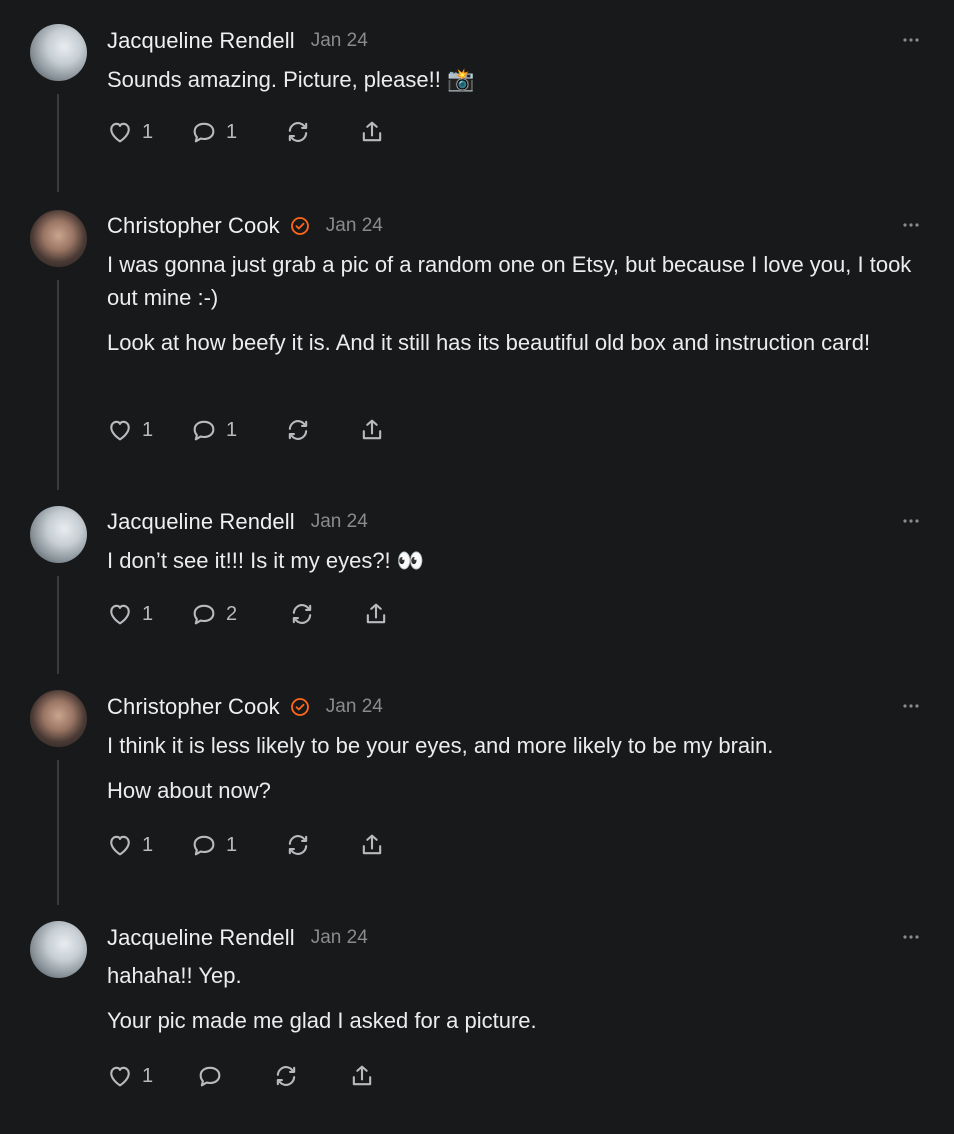 Image resolution: width=954 pixels, height=1134 pixels. I want to click on reply-button: 2, so click(213, 614).